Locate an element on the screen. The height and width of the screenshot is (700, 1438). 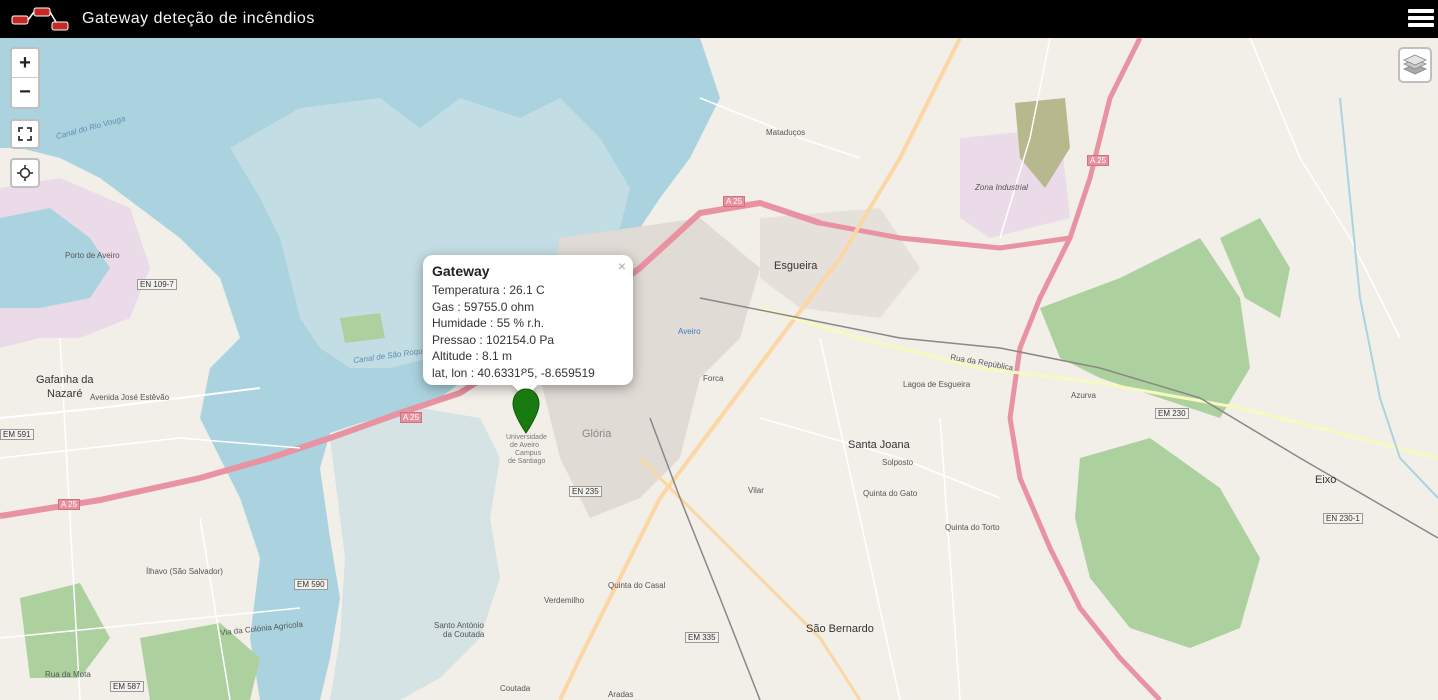
place-label: São Bernardo is located at coordinates (840, 629).